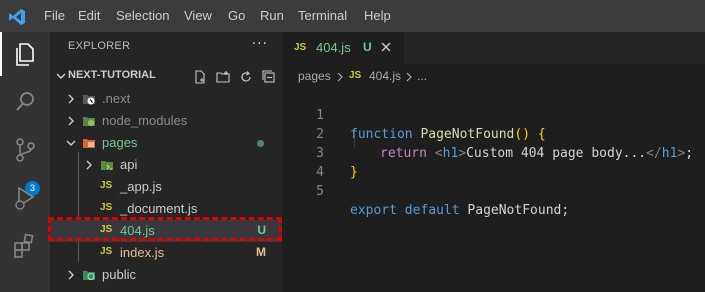  Describe the element at coordinates (142, 252) in the screenshot. I see `tree-item-label: index.js` at that location.